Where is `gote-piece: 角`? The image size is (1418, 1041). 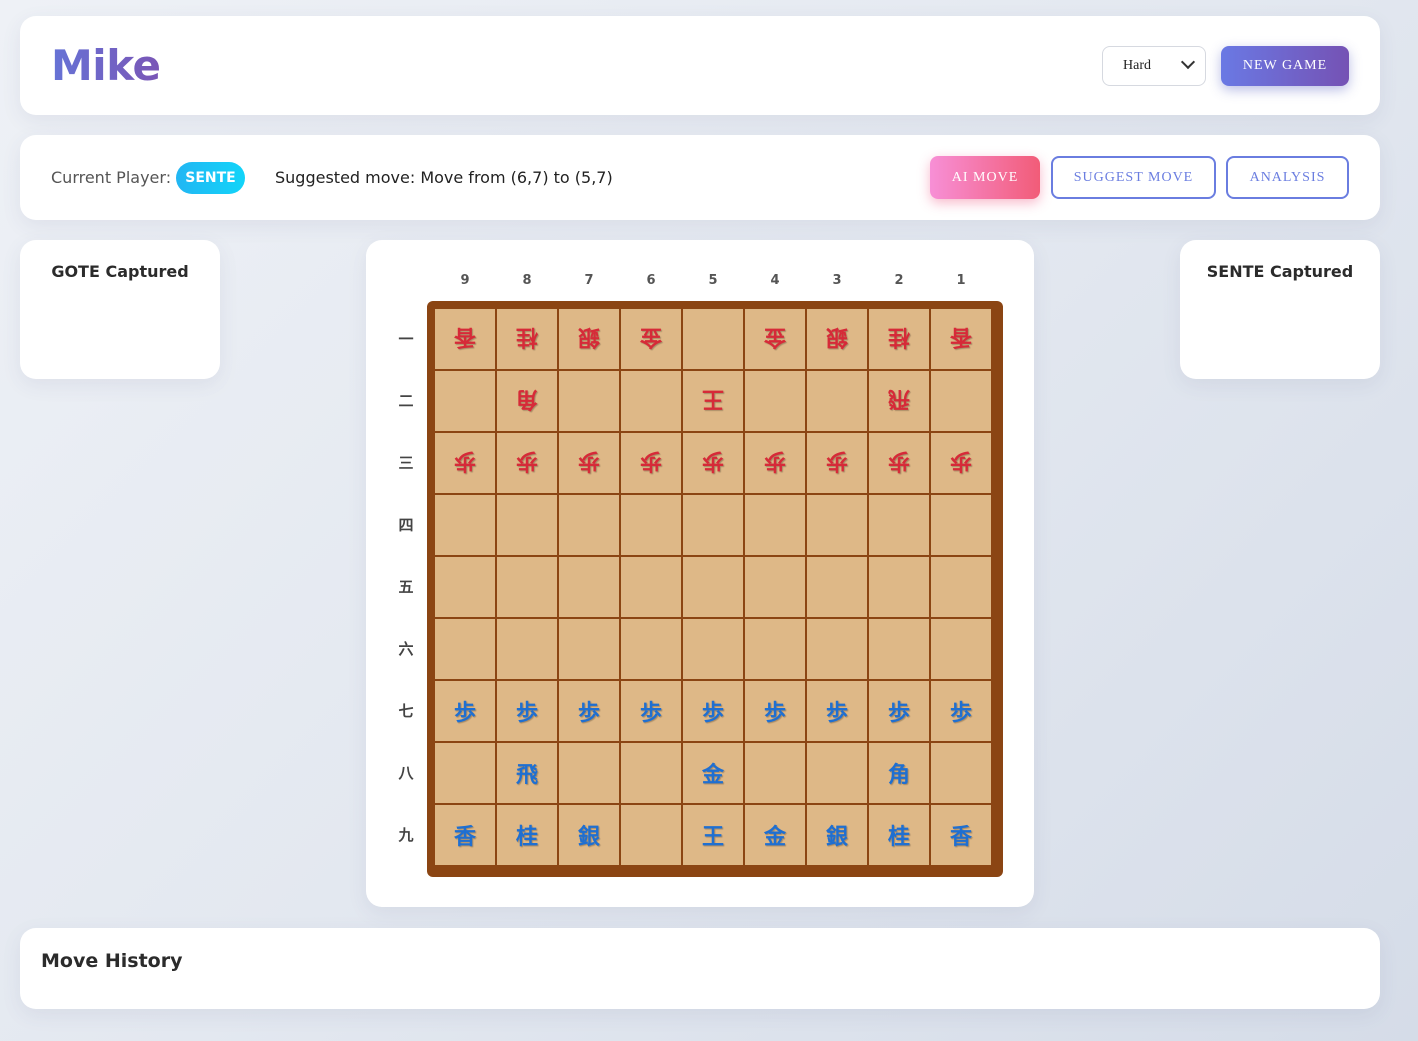 gote-piece: 角 is located at coordinates (527, 401).